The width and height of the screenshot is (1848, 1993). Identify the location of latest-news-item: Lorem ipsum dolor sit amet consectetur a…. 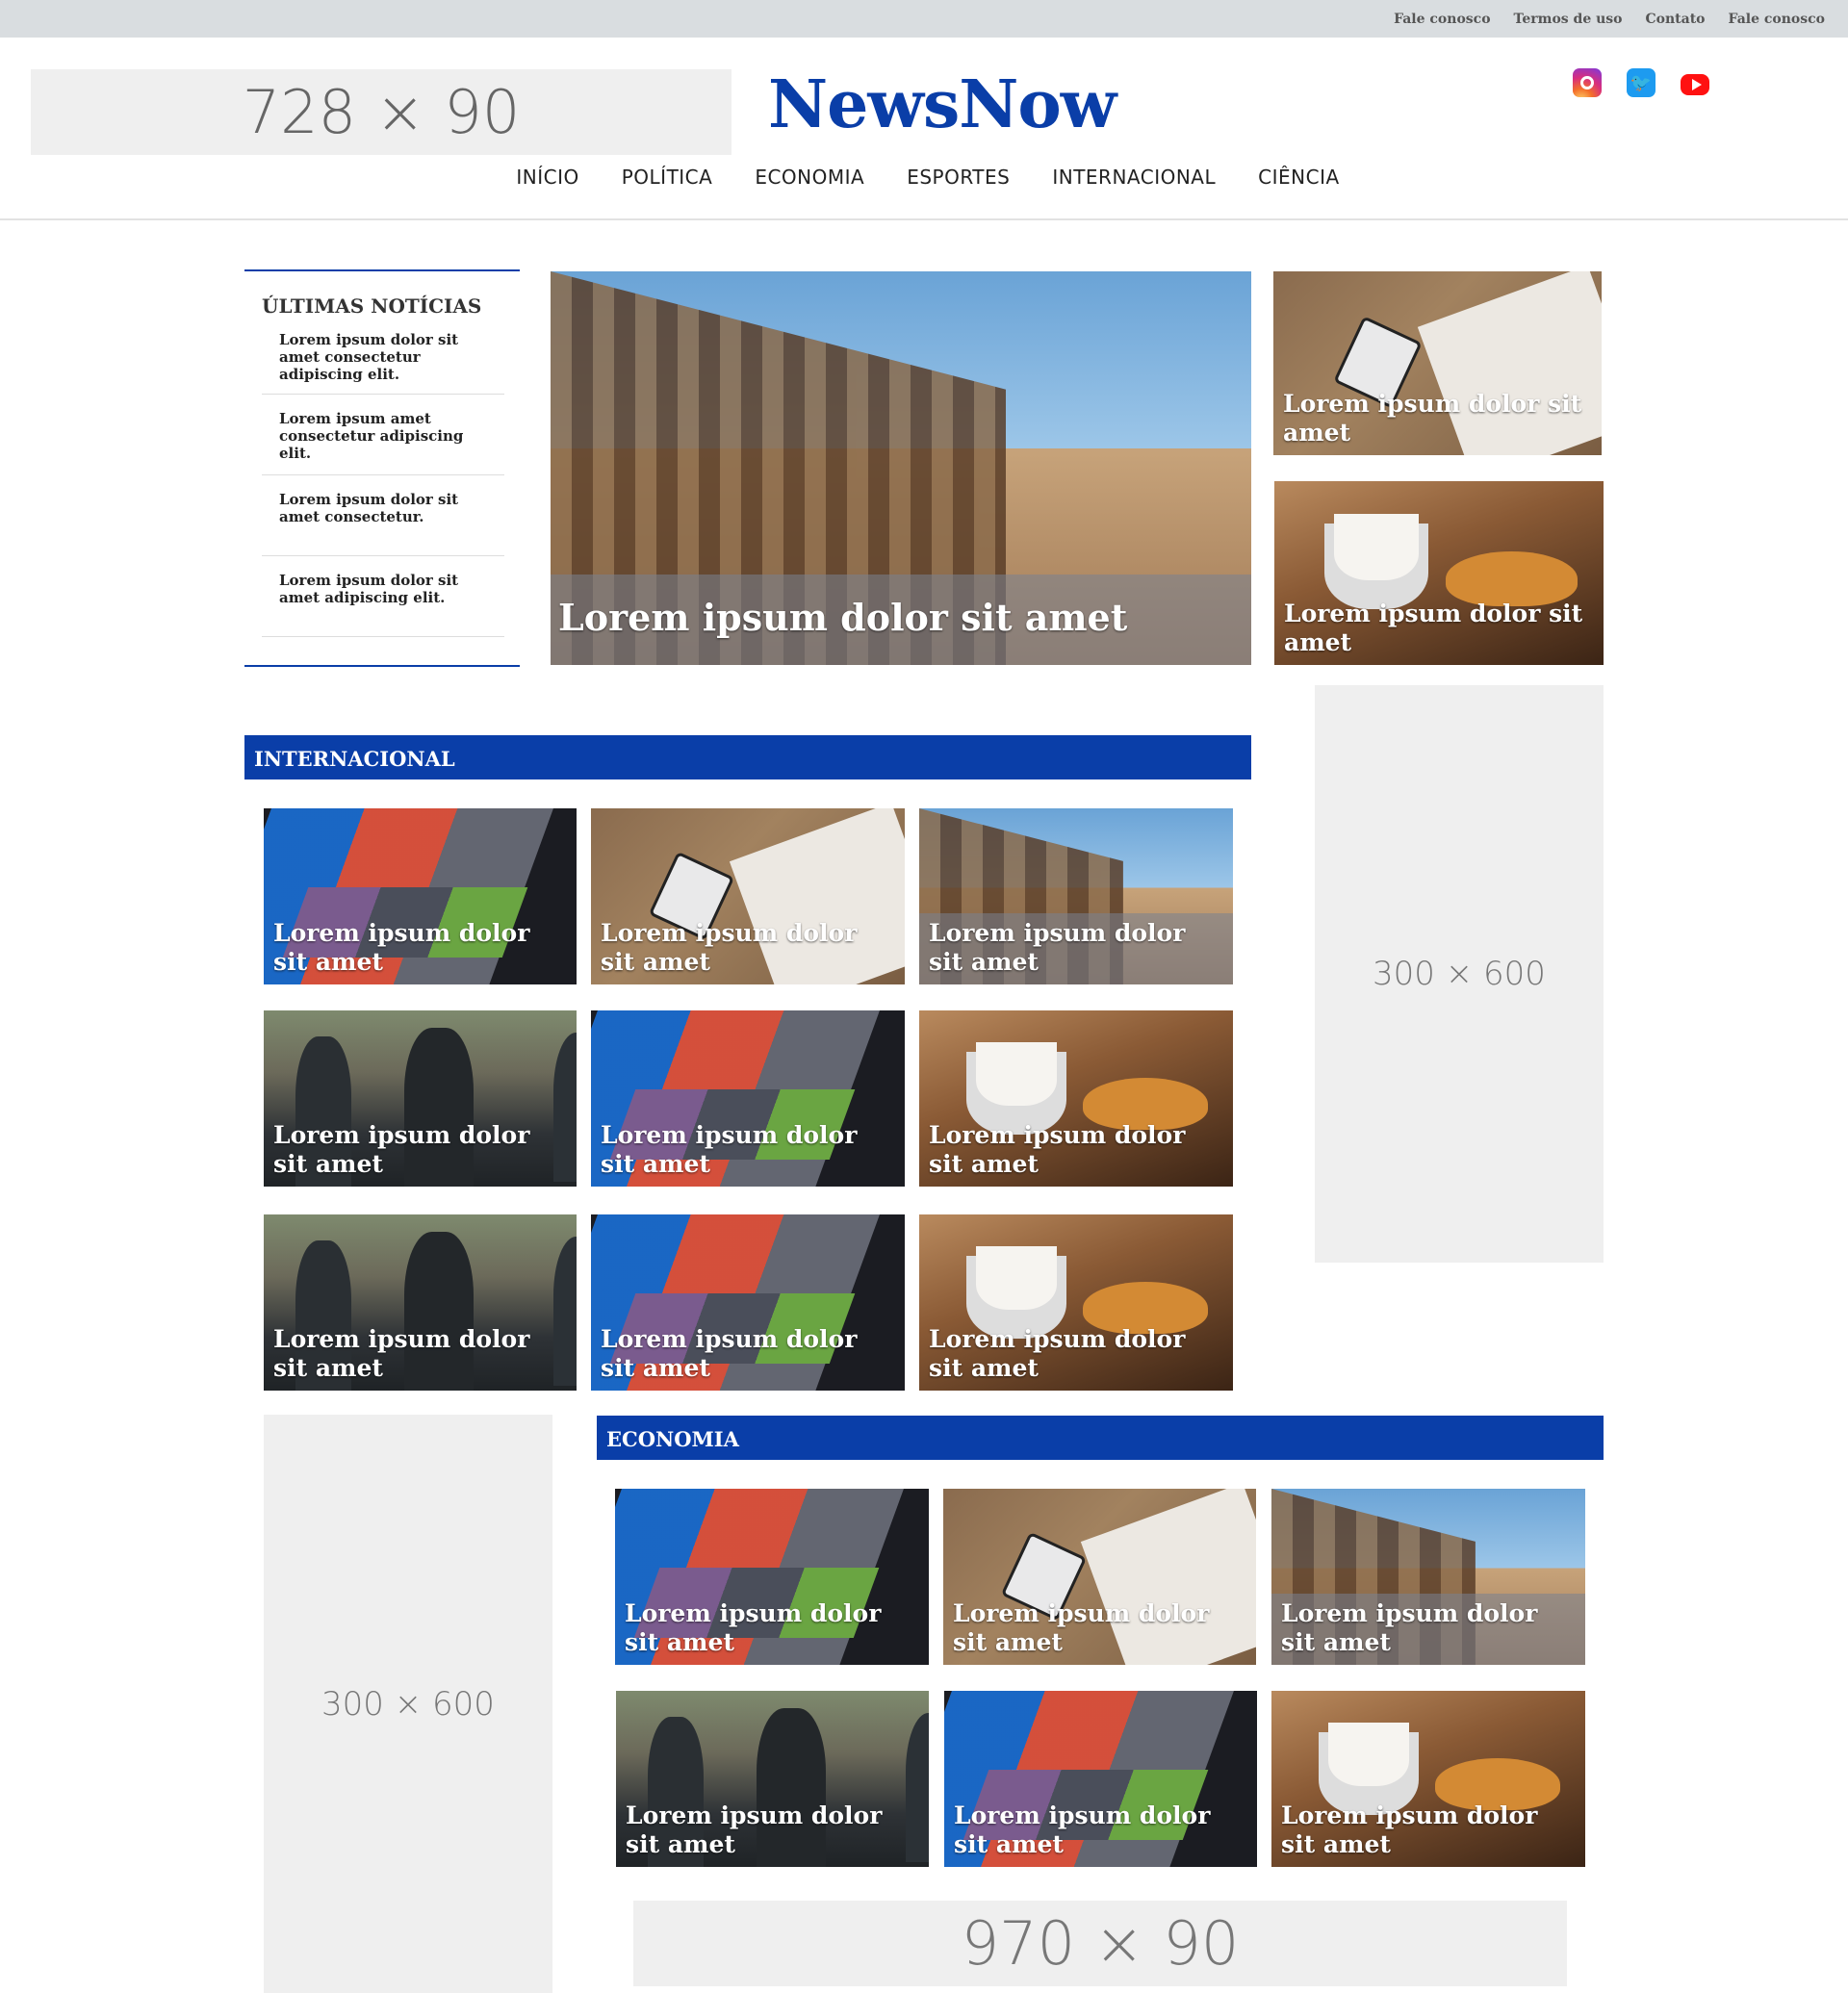
(383, 361).